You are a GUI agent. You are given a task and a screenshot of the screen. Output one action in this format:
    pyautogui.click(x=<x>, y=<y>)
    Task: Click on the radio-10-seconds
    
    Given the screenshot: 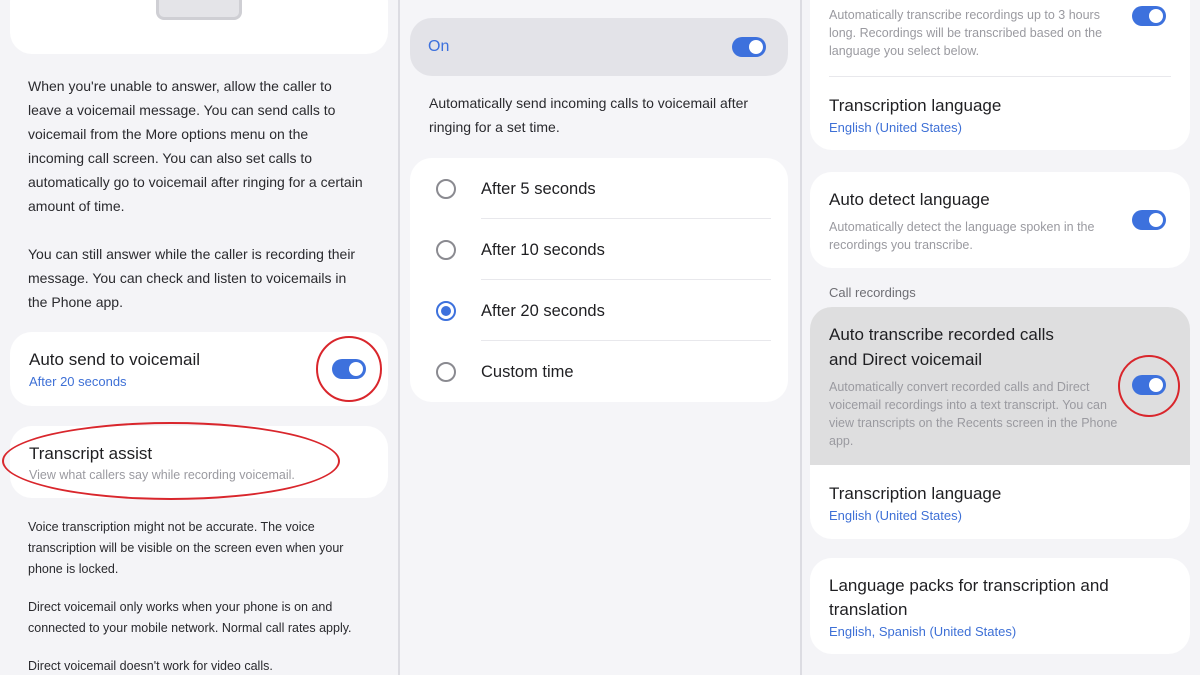 What is the action you would take?
    pyautogui.click(x=446, y=250)
    